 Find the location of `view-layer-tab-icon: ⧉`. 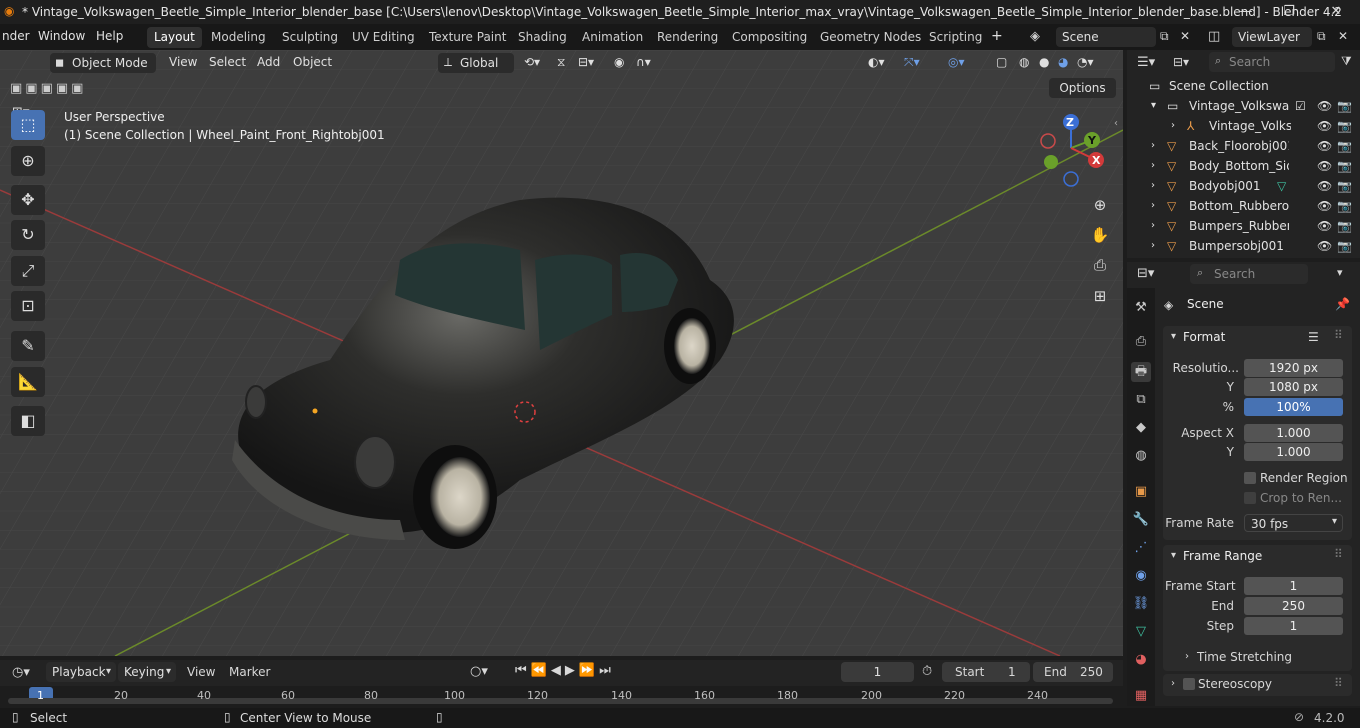

view-layer-tab-icon: ⧉ is located at coordinates (1141, 400).